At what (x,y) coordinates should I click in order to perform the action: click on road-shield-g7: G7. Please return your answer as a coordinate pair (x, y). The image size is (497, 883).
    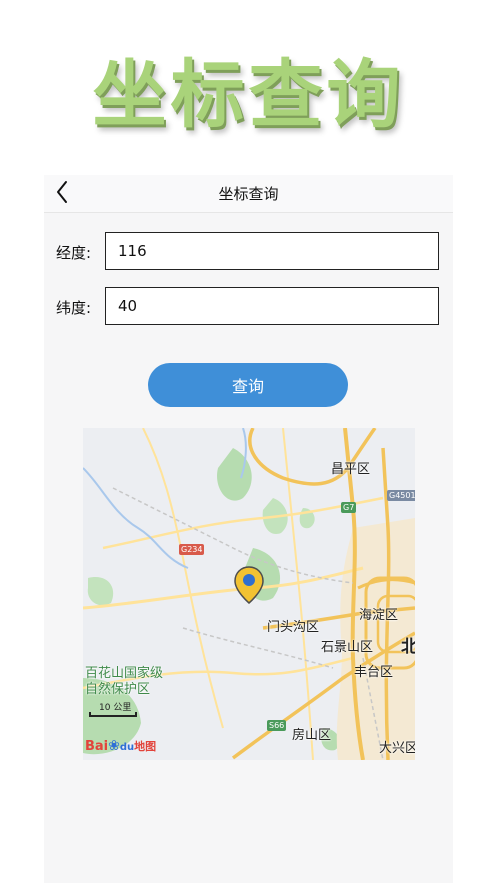
    Looking at the image, I should click on (349, 507).